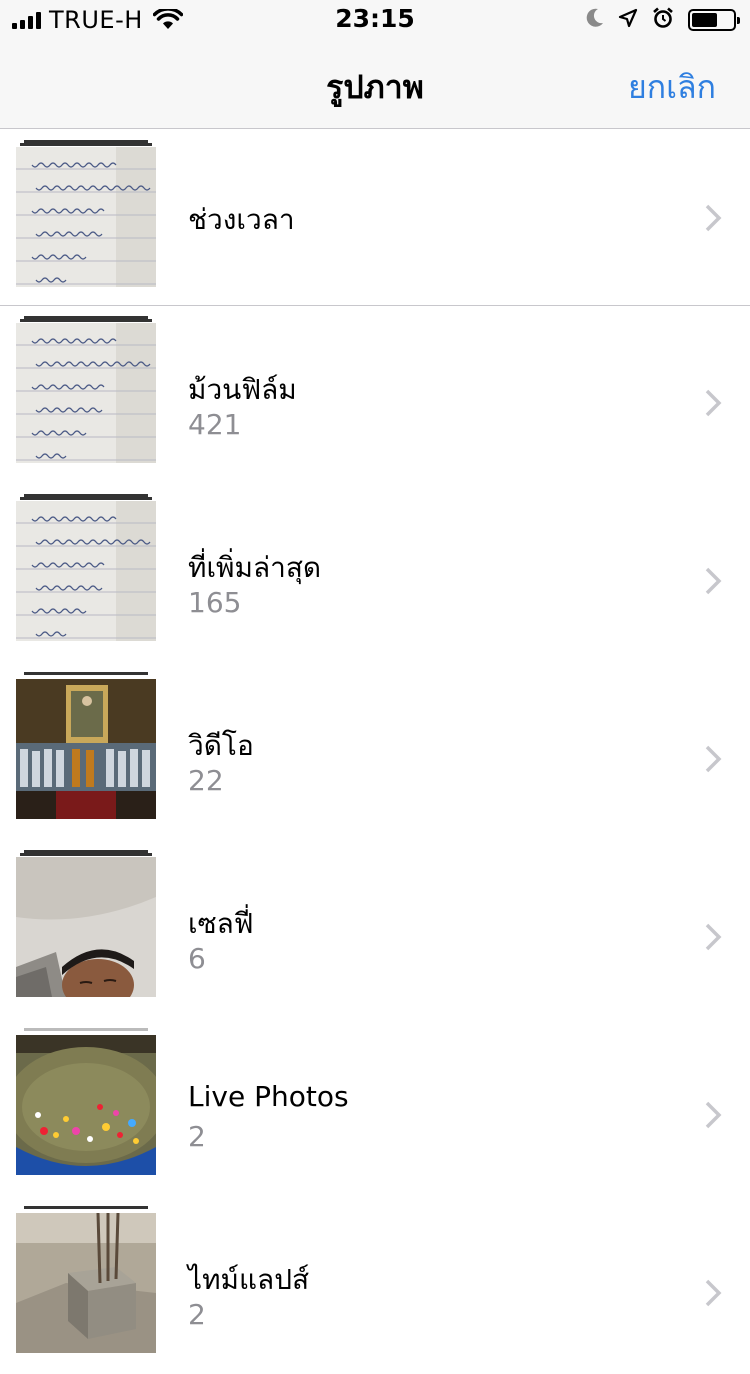 This screenshot has height=1374, width=750. Describe the element at coordinates (595, 20) in the screenshot. I see `do-not-disturb-moon-icon` at that location.